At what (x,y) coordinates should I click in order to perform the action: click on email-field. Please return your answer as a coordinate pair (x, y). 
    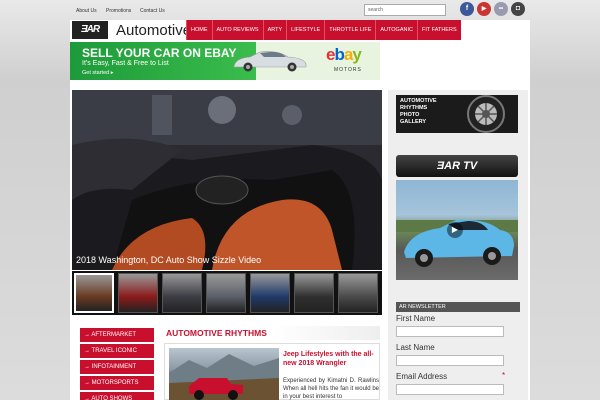
    Looking at the image, I should click on (450, 389).